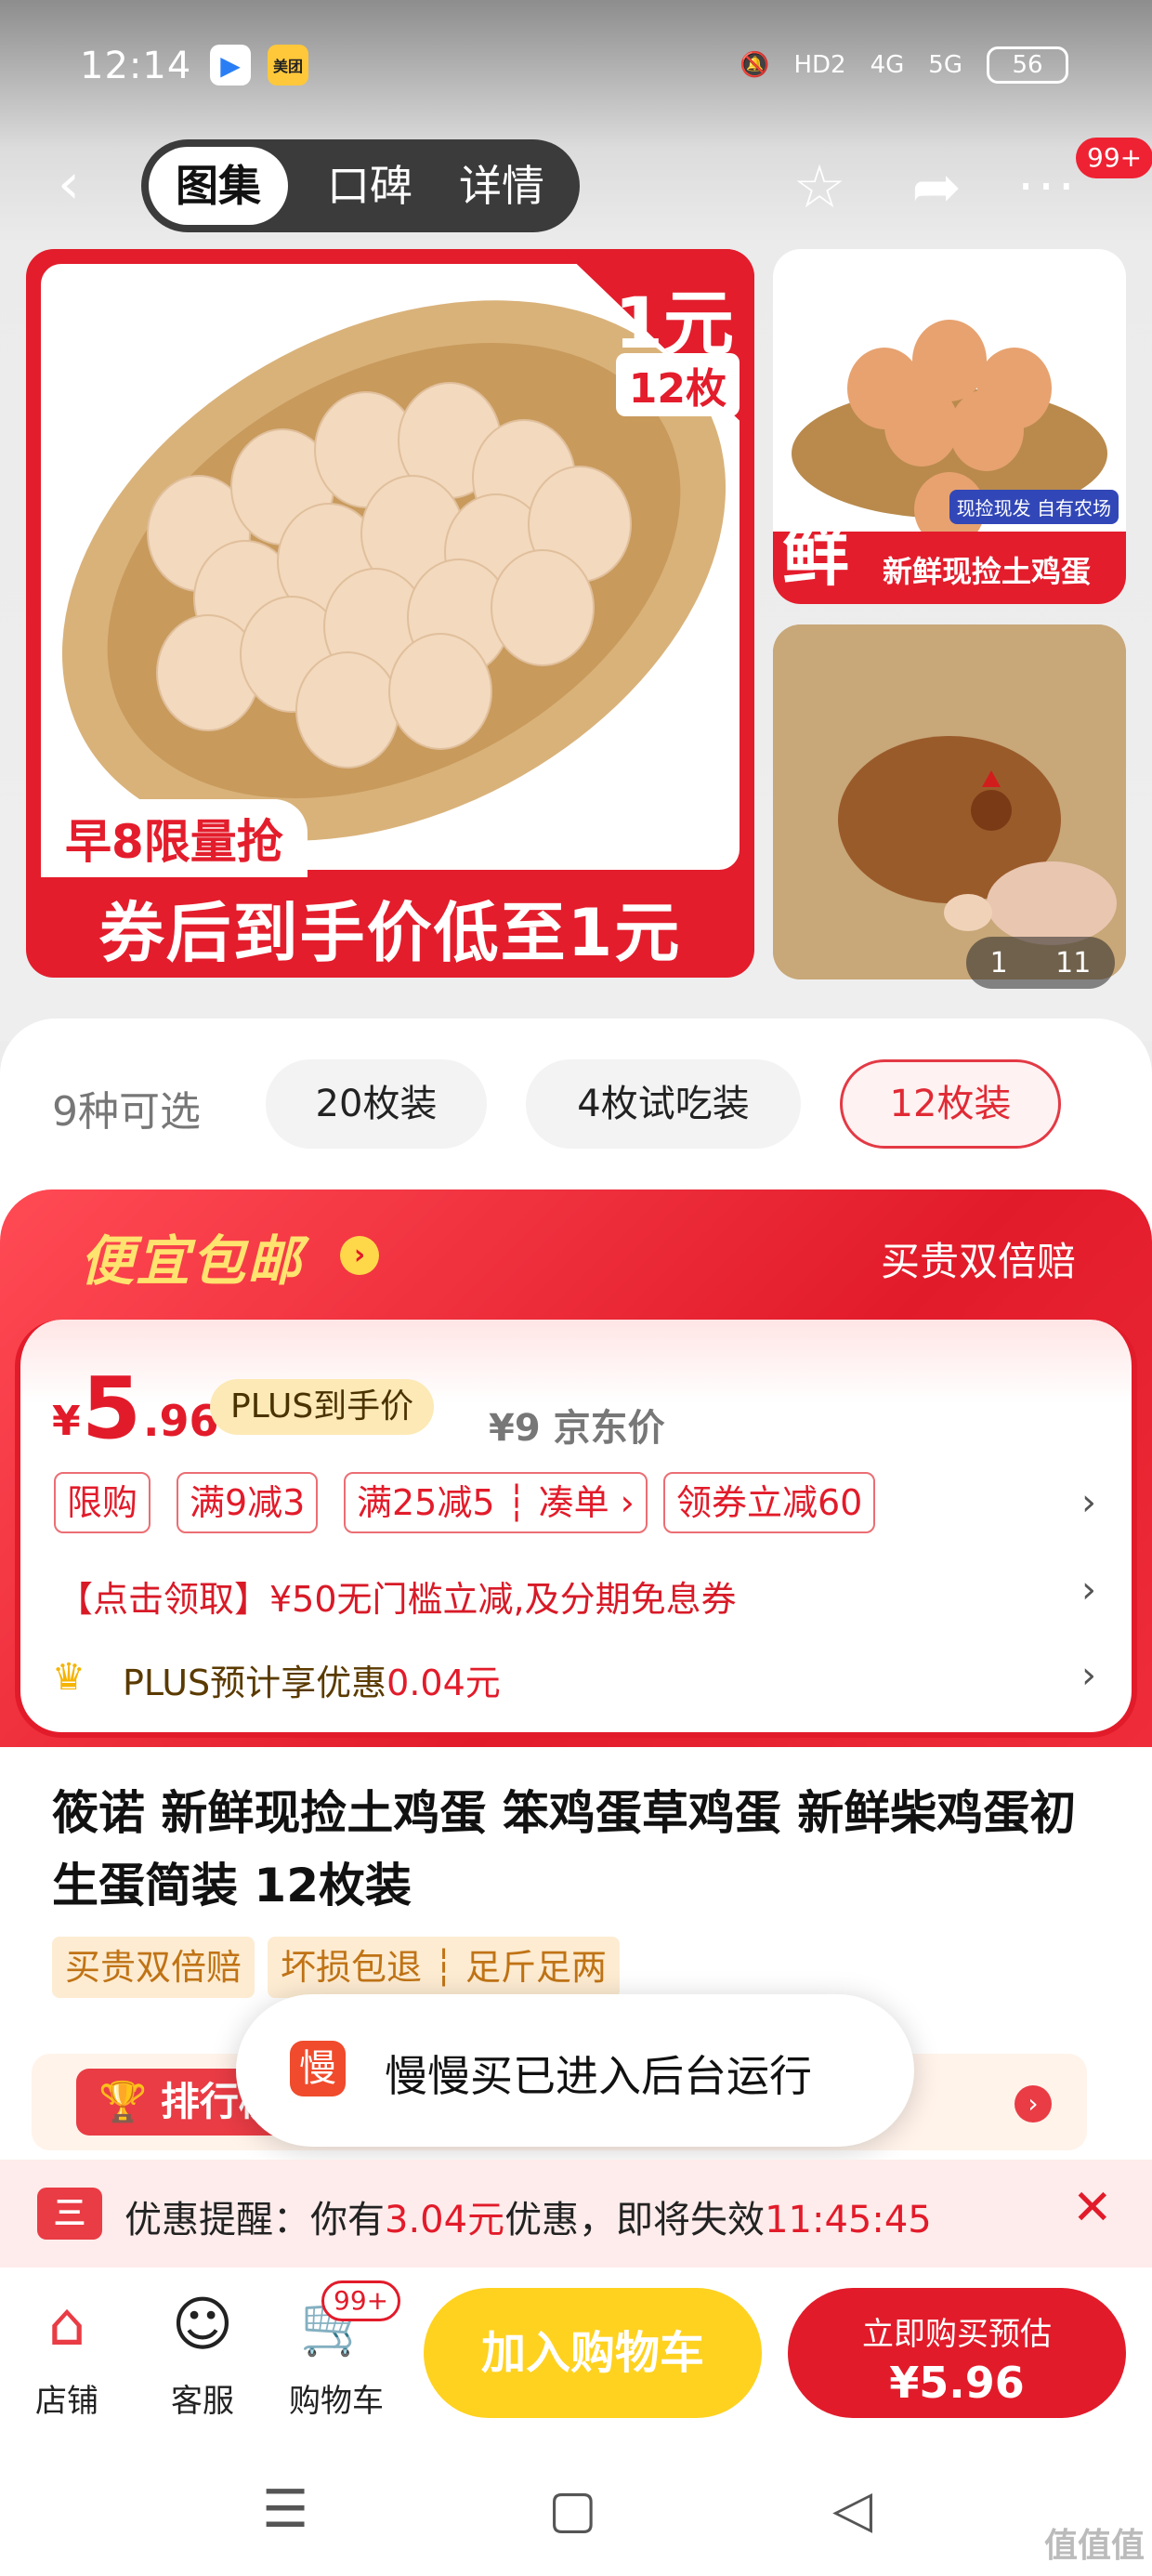 The height and width of the screenshot is (2576, 1152). I want to click on buy-now-button: 立即购买预估 ¥5.96, so click(957, 2353).